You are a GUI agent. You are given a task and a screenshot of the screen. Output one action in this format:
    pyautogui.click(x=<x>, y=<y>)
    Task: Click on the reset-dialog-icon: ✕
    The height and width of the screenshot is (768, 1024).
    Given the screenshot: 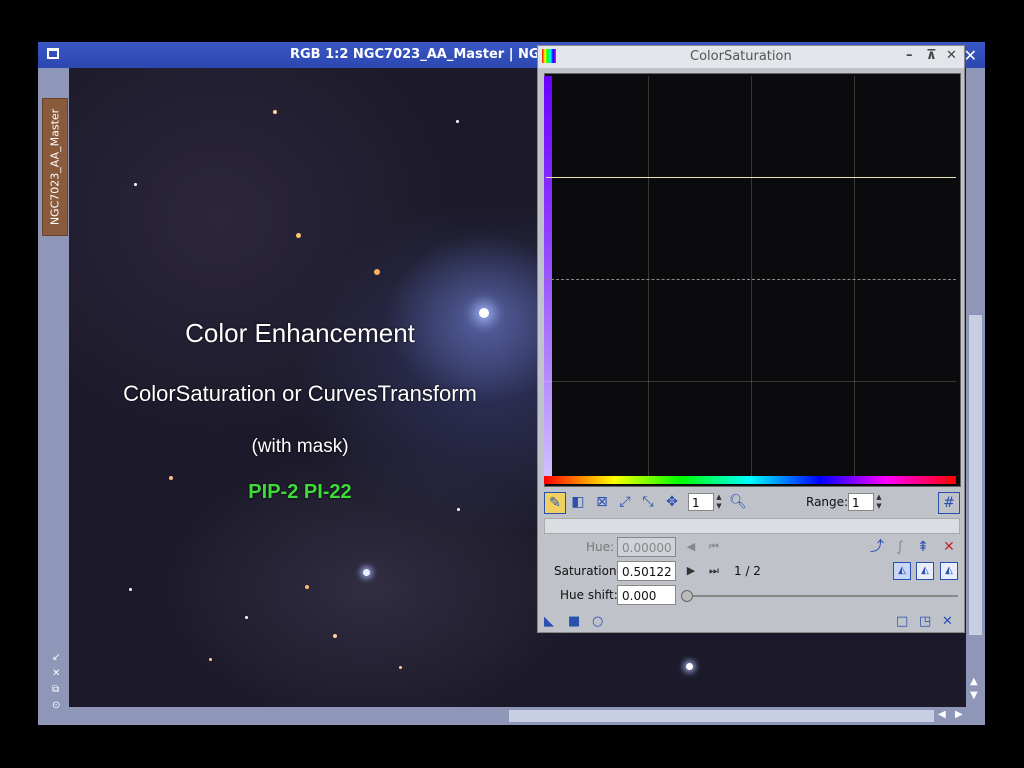 What is the action you would take?
    pyautogui.click(x=947, y=621)
    